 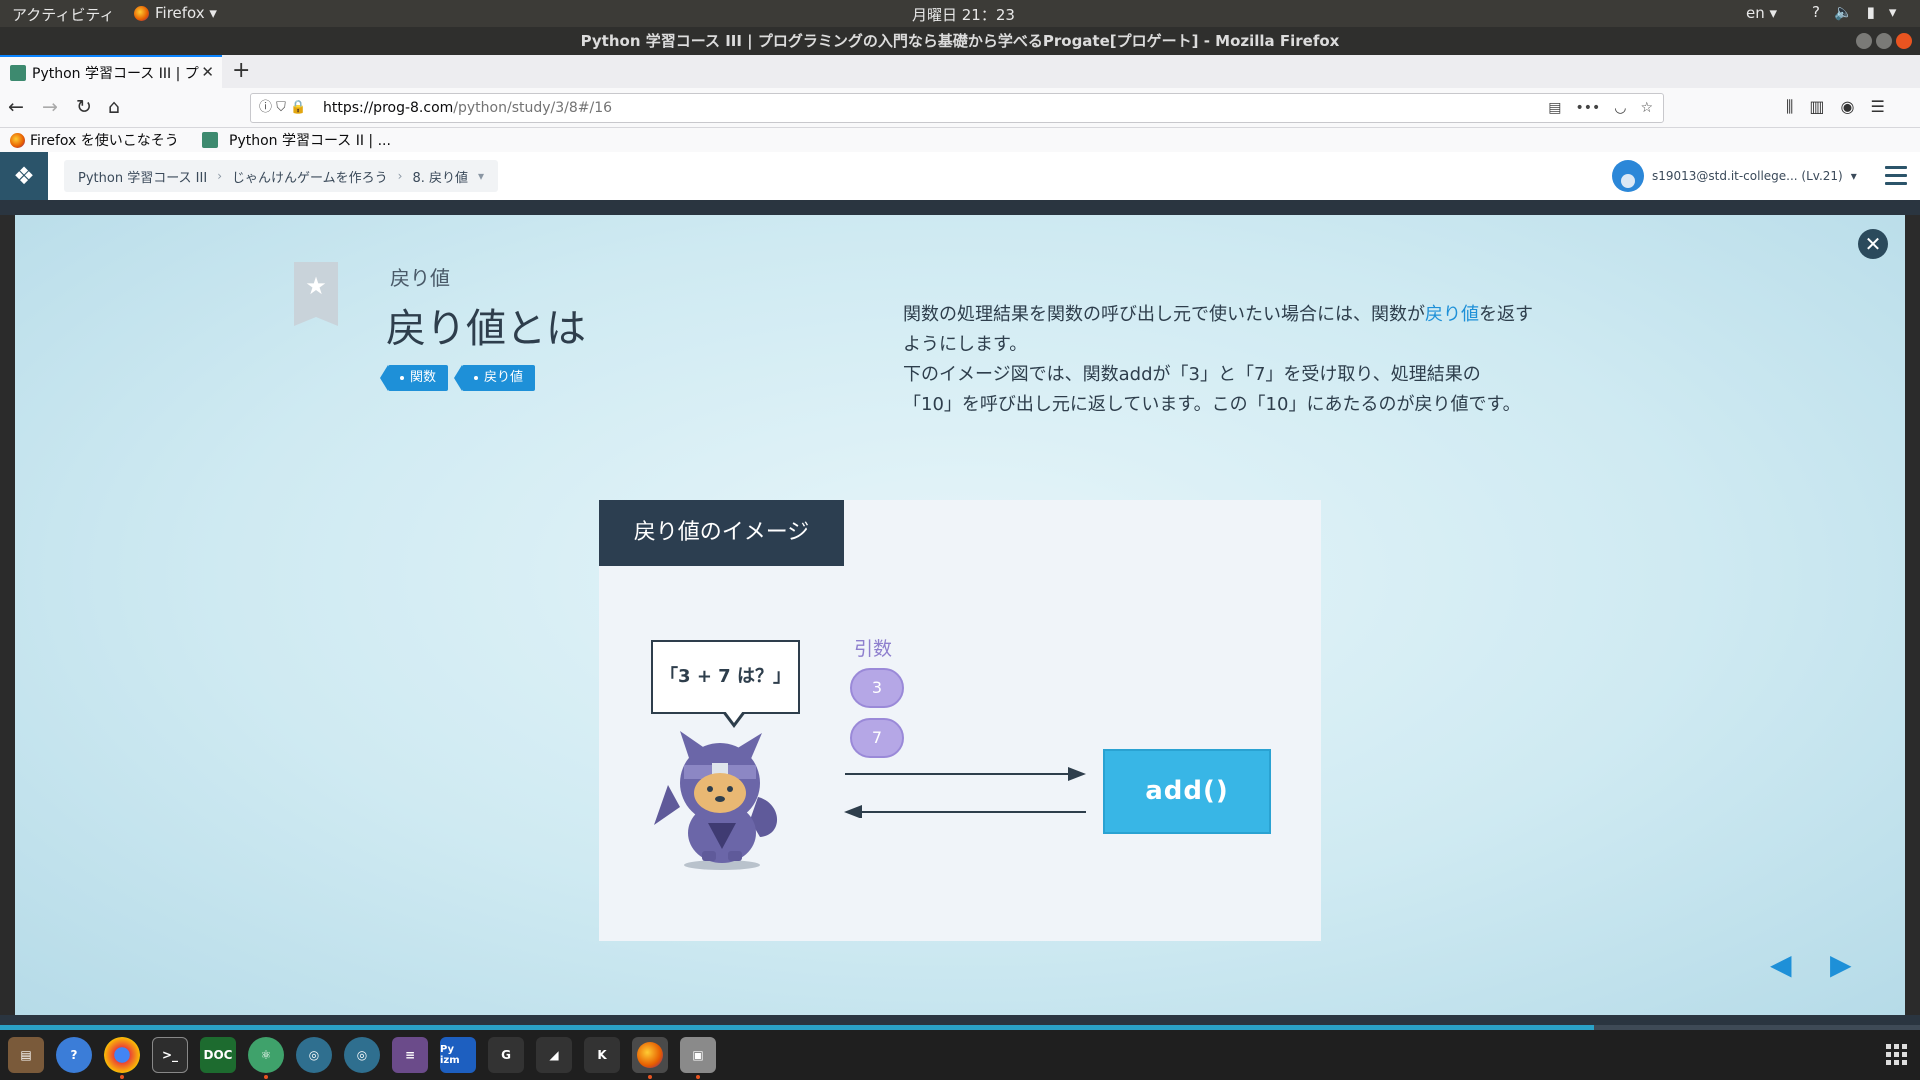 What do you see at coordinates (698, 1058) in the screenshot?
I see `screenshot-icon: ▣` at bounding box center [698, 1058].